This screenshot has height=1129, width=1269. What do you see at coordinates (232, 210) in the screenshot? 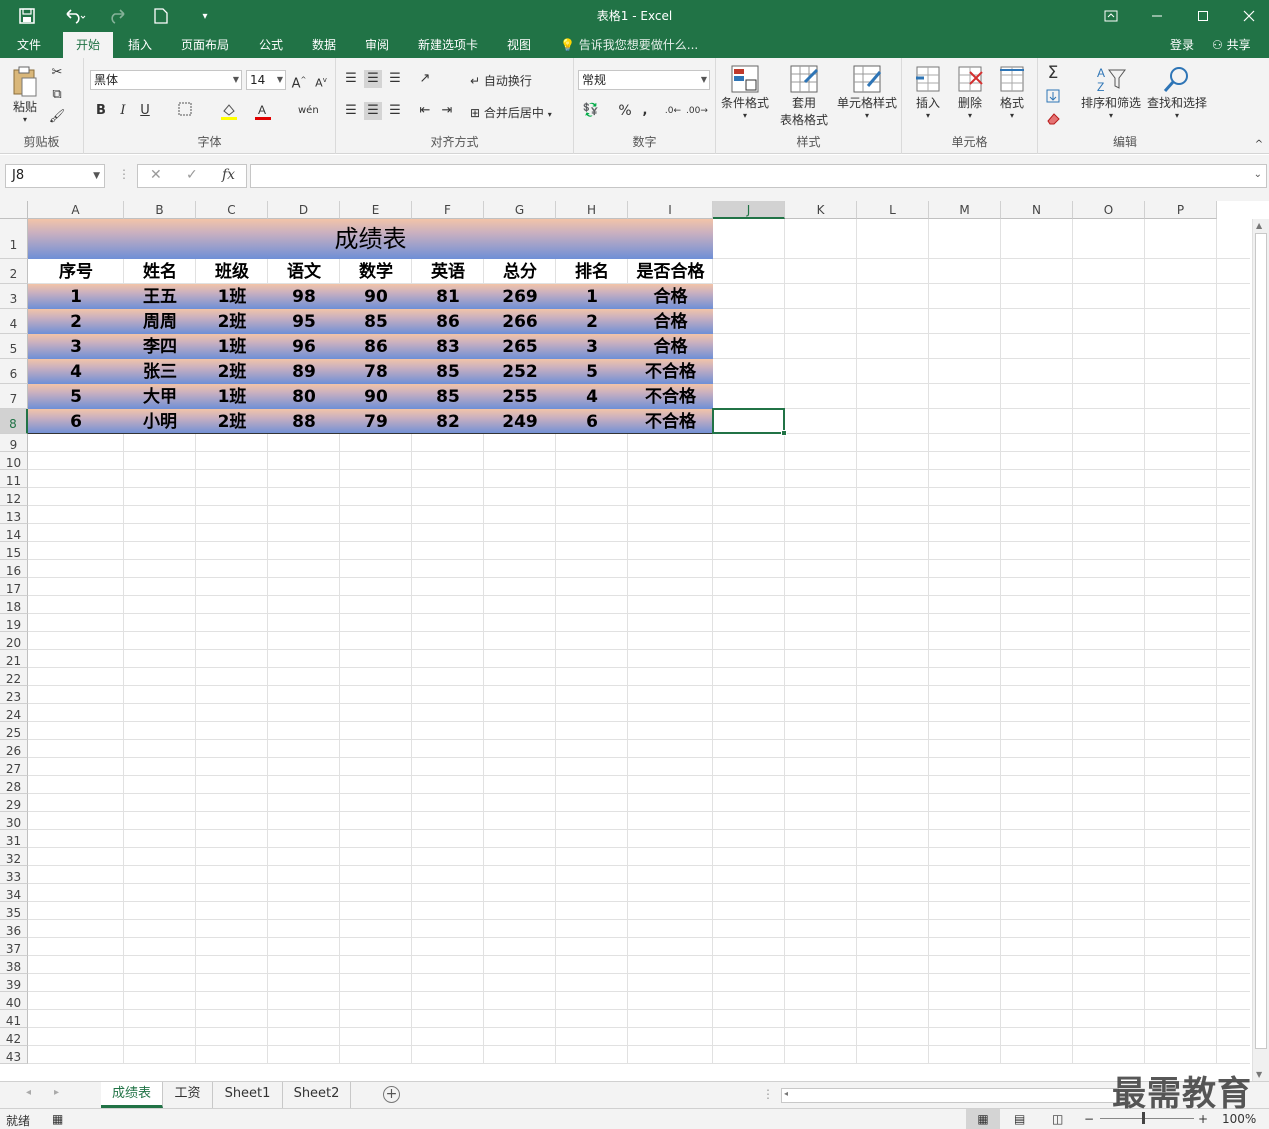
I see `column-header: C` at bounding box center [232, 210].